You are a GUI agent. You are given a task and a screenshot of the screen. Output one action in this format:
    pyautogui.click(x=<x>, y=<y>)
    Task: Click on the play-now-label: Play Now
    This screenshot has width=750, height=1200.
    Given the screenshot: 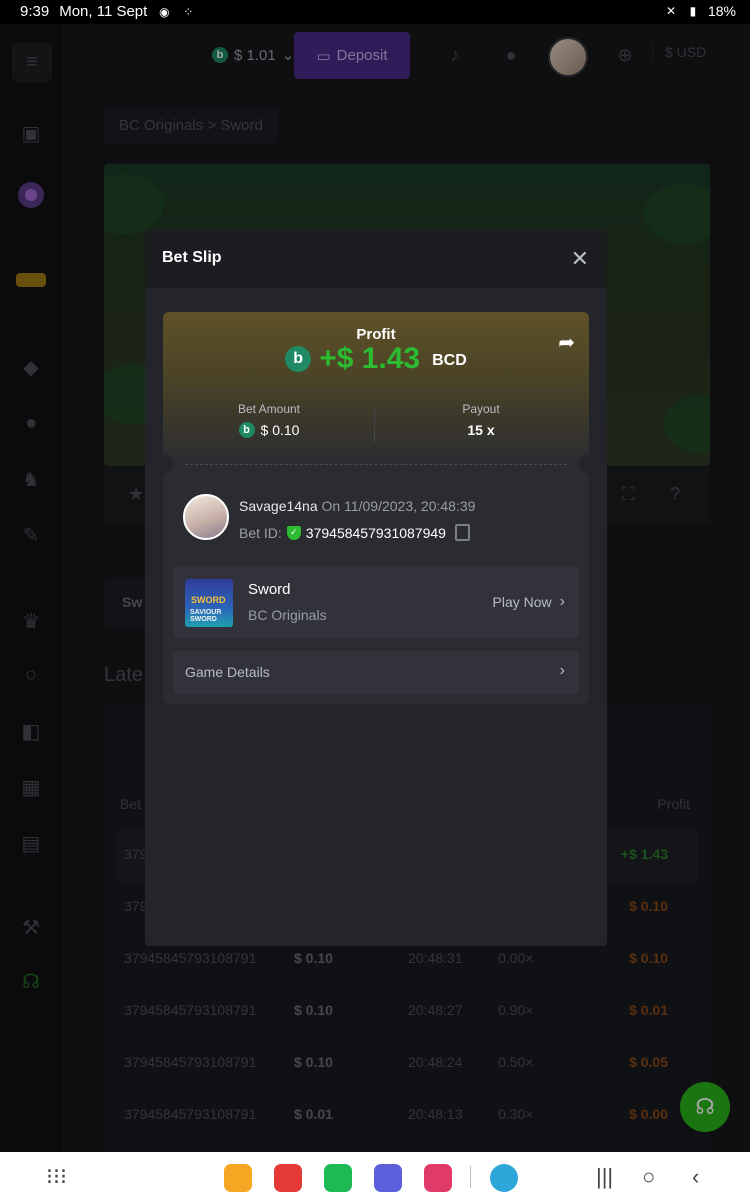 What is the action you would take?
    pyautogui.click(x=522, y=602)
    